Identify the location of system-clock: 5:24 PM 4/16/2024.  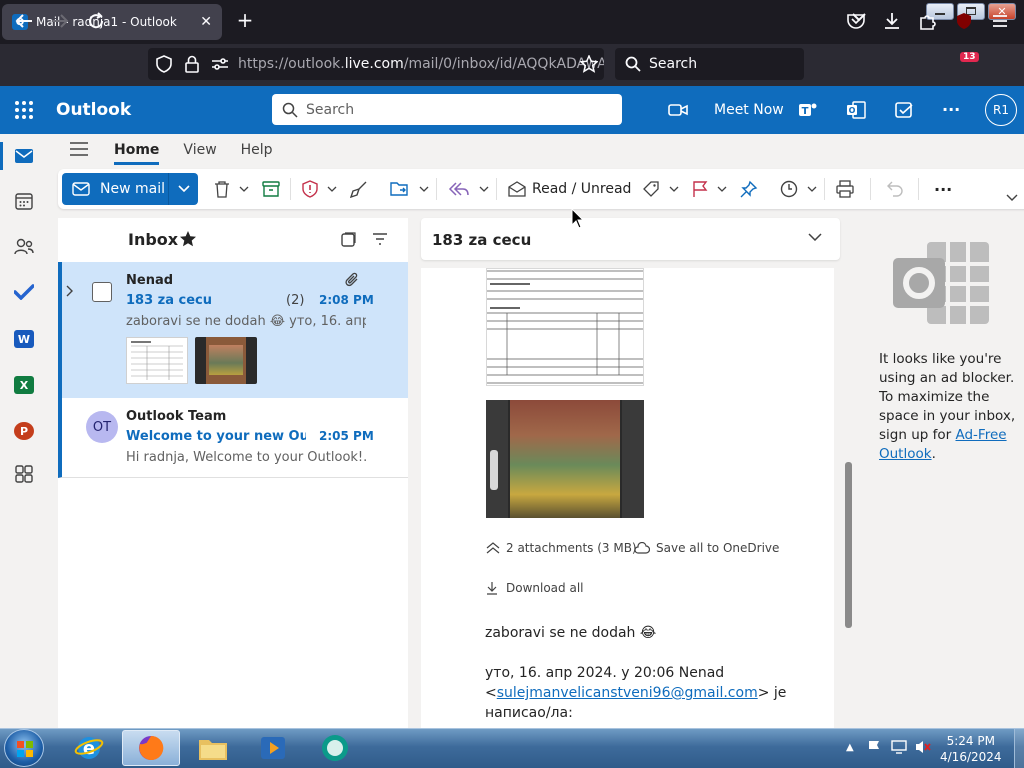
(971, 749).